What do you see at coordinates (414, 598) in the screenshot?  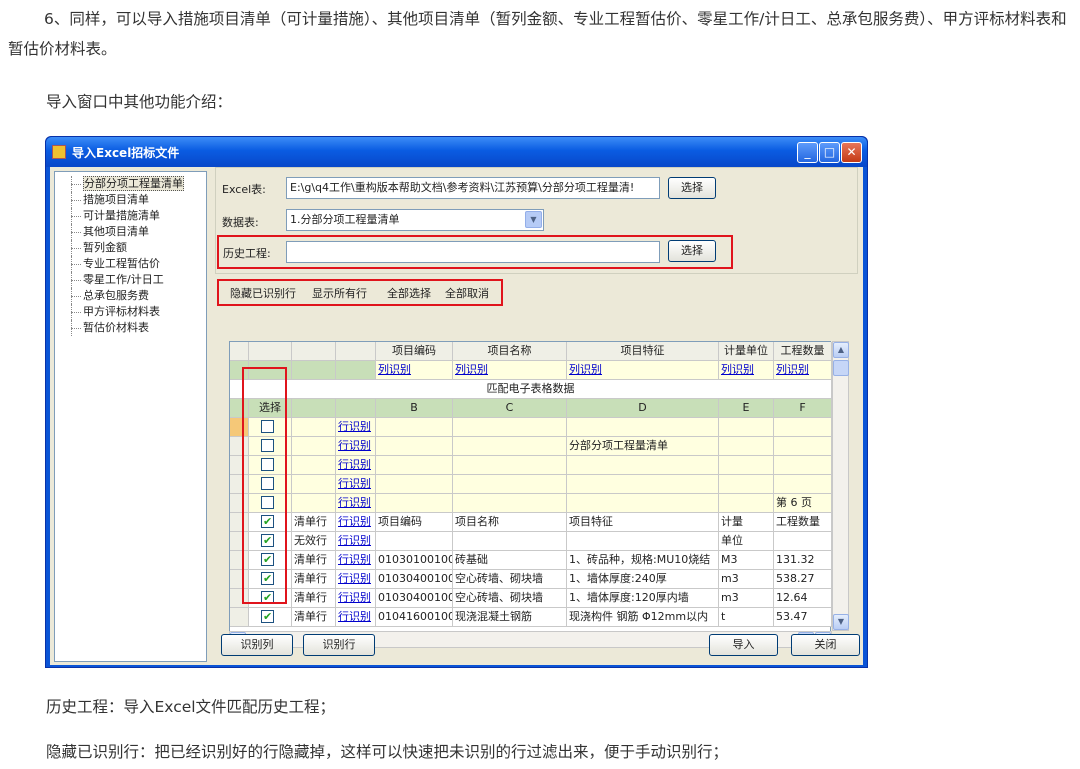 I see `cell-b: 010304001002` at bounding box center [414, 598].